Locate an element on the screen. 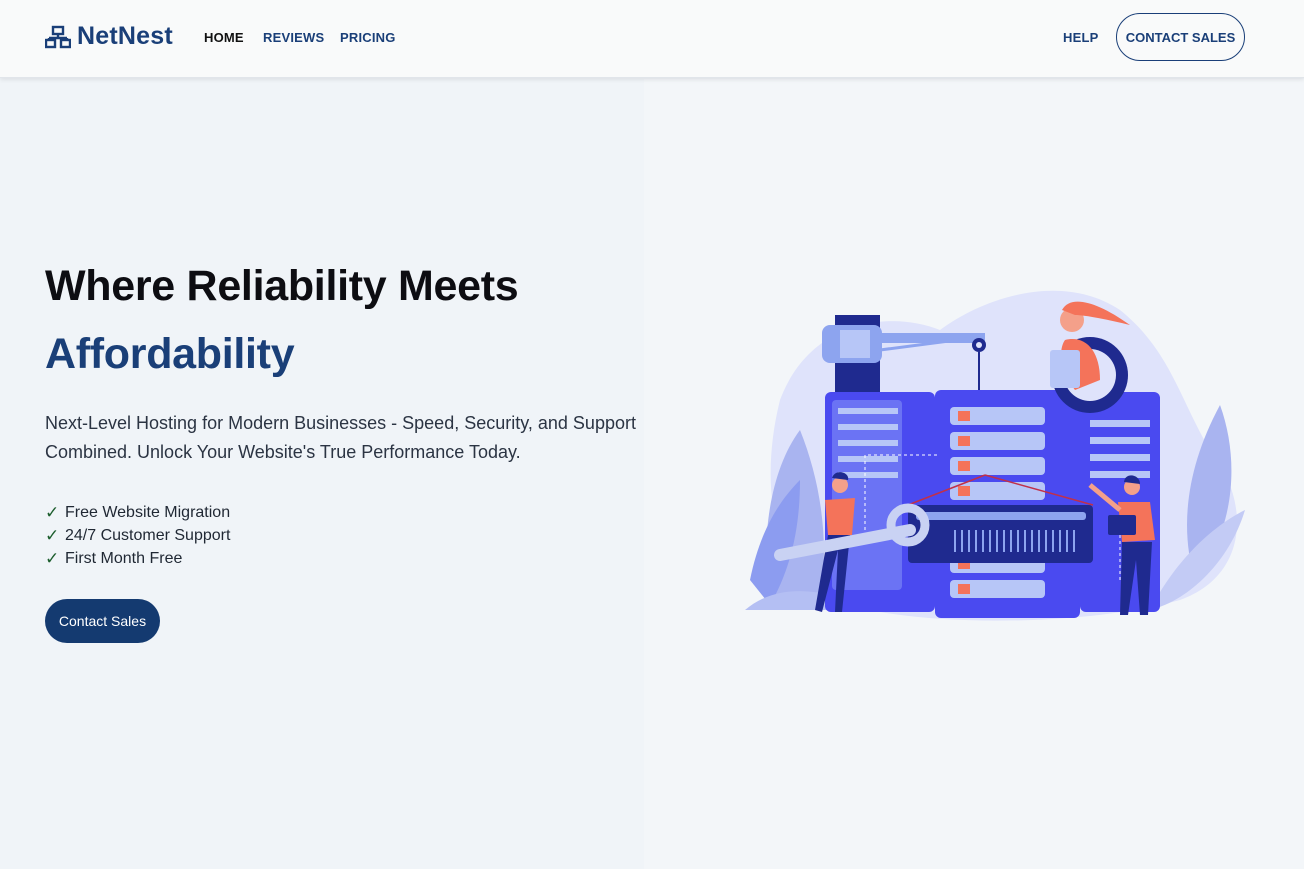 The image size is (1304, 869). hero-title: Where Reliability Meets Affordability is located at coordinates (282, 320).